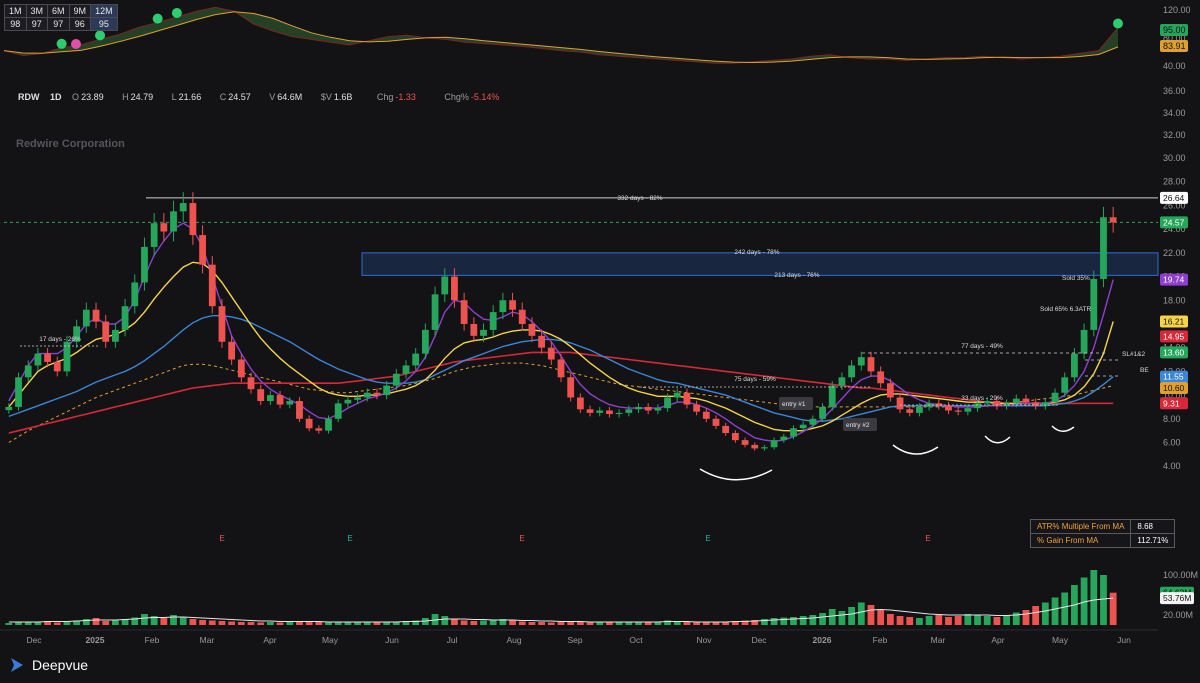 This screenshot has height=683, width=1200. Describe the element at coordinates (822, 640) in the screenshot. I see `time-tick-label: 2026` at that location.